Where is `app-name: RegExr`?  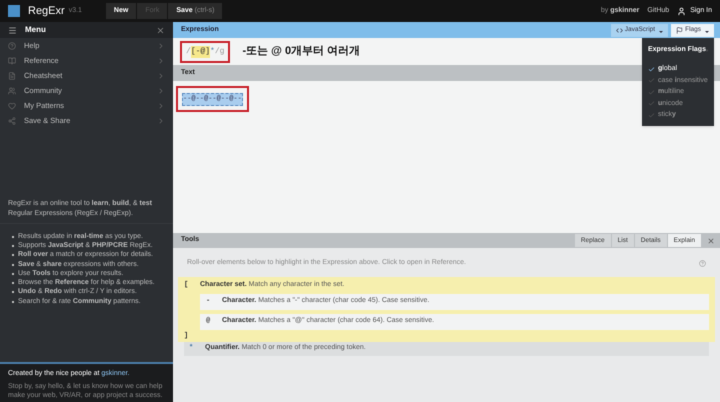 app-name: RegExr is located at coordinates (46, 11).